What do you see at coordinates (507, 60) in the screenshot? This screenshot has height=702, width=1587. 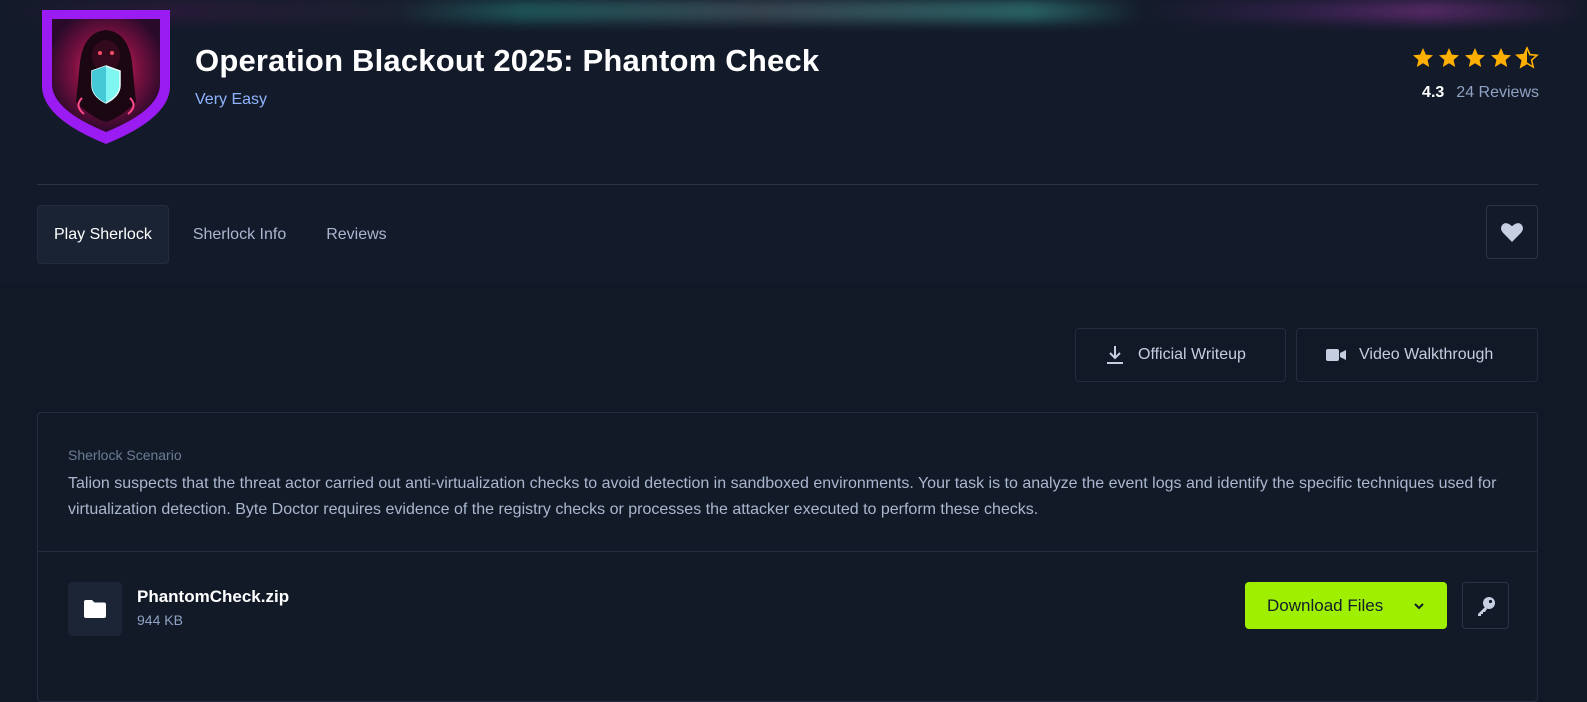 I see `challenge-title: Operation Blackout 2025: Phantom Check` at bounding box center [507, 60].